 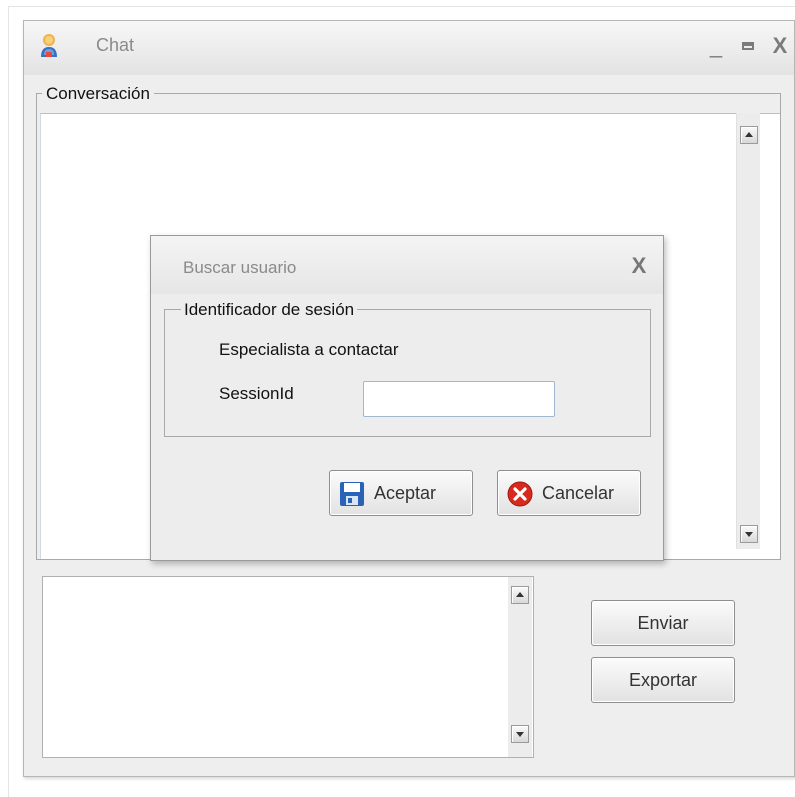 I want to click on message-input, so click(x=288, y=667).